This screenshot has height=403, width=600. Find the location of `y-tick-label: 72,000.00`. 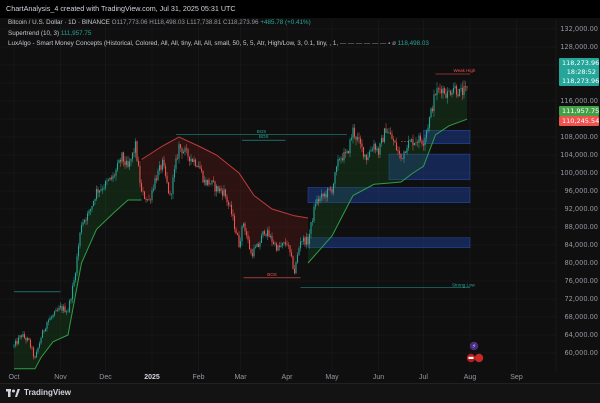

y-tick-label: 72,000.00 is located at coordinates (581, 299).